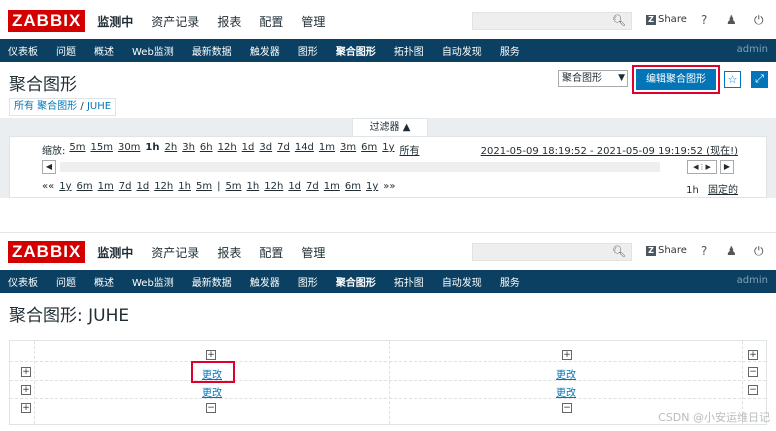 The height and width of the screenshot is (431, 776). What do you see at coordinates (389, 186) in the screenshot?
I see `nav-forward-end: »»` at bounding box center [389, 186].